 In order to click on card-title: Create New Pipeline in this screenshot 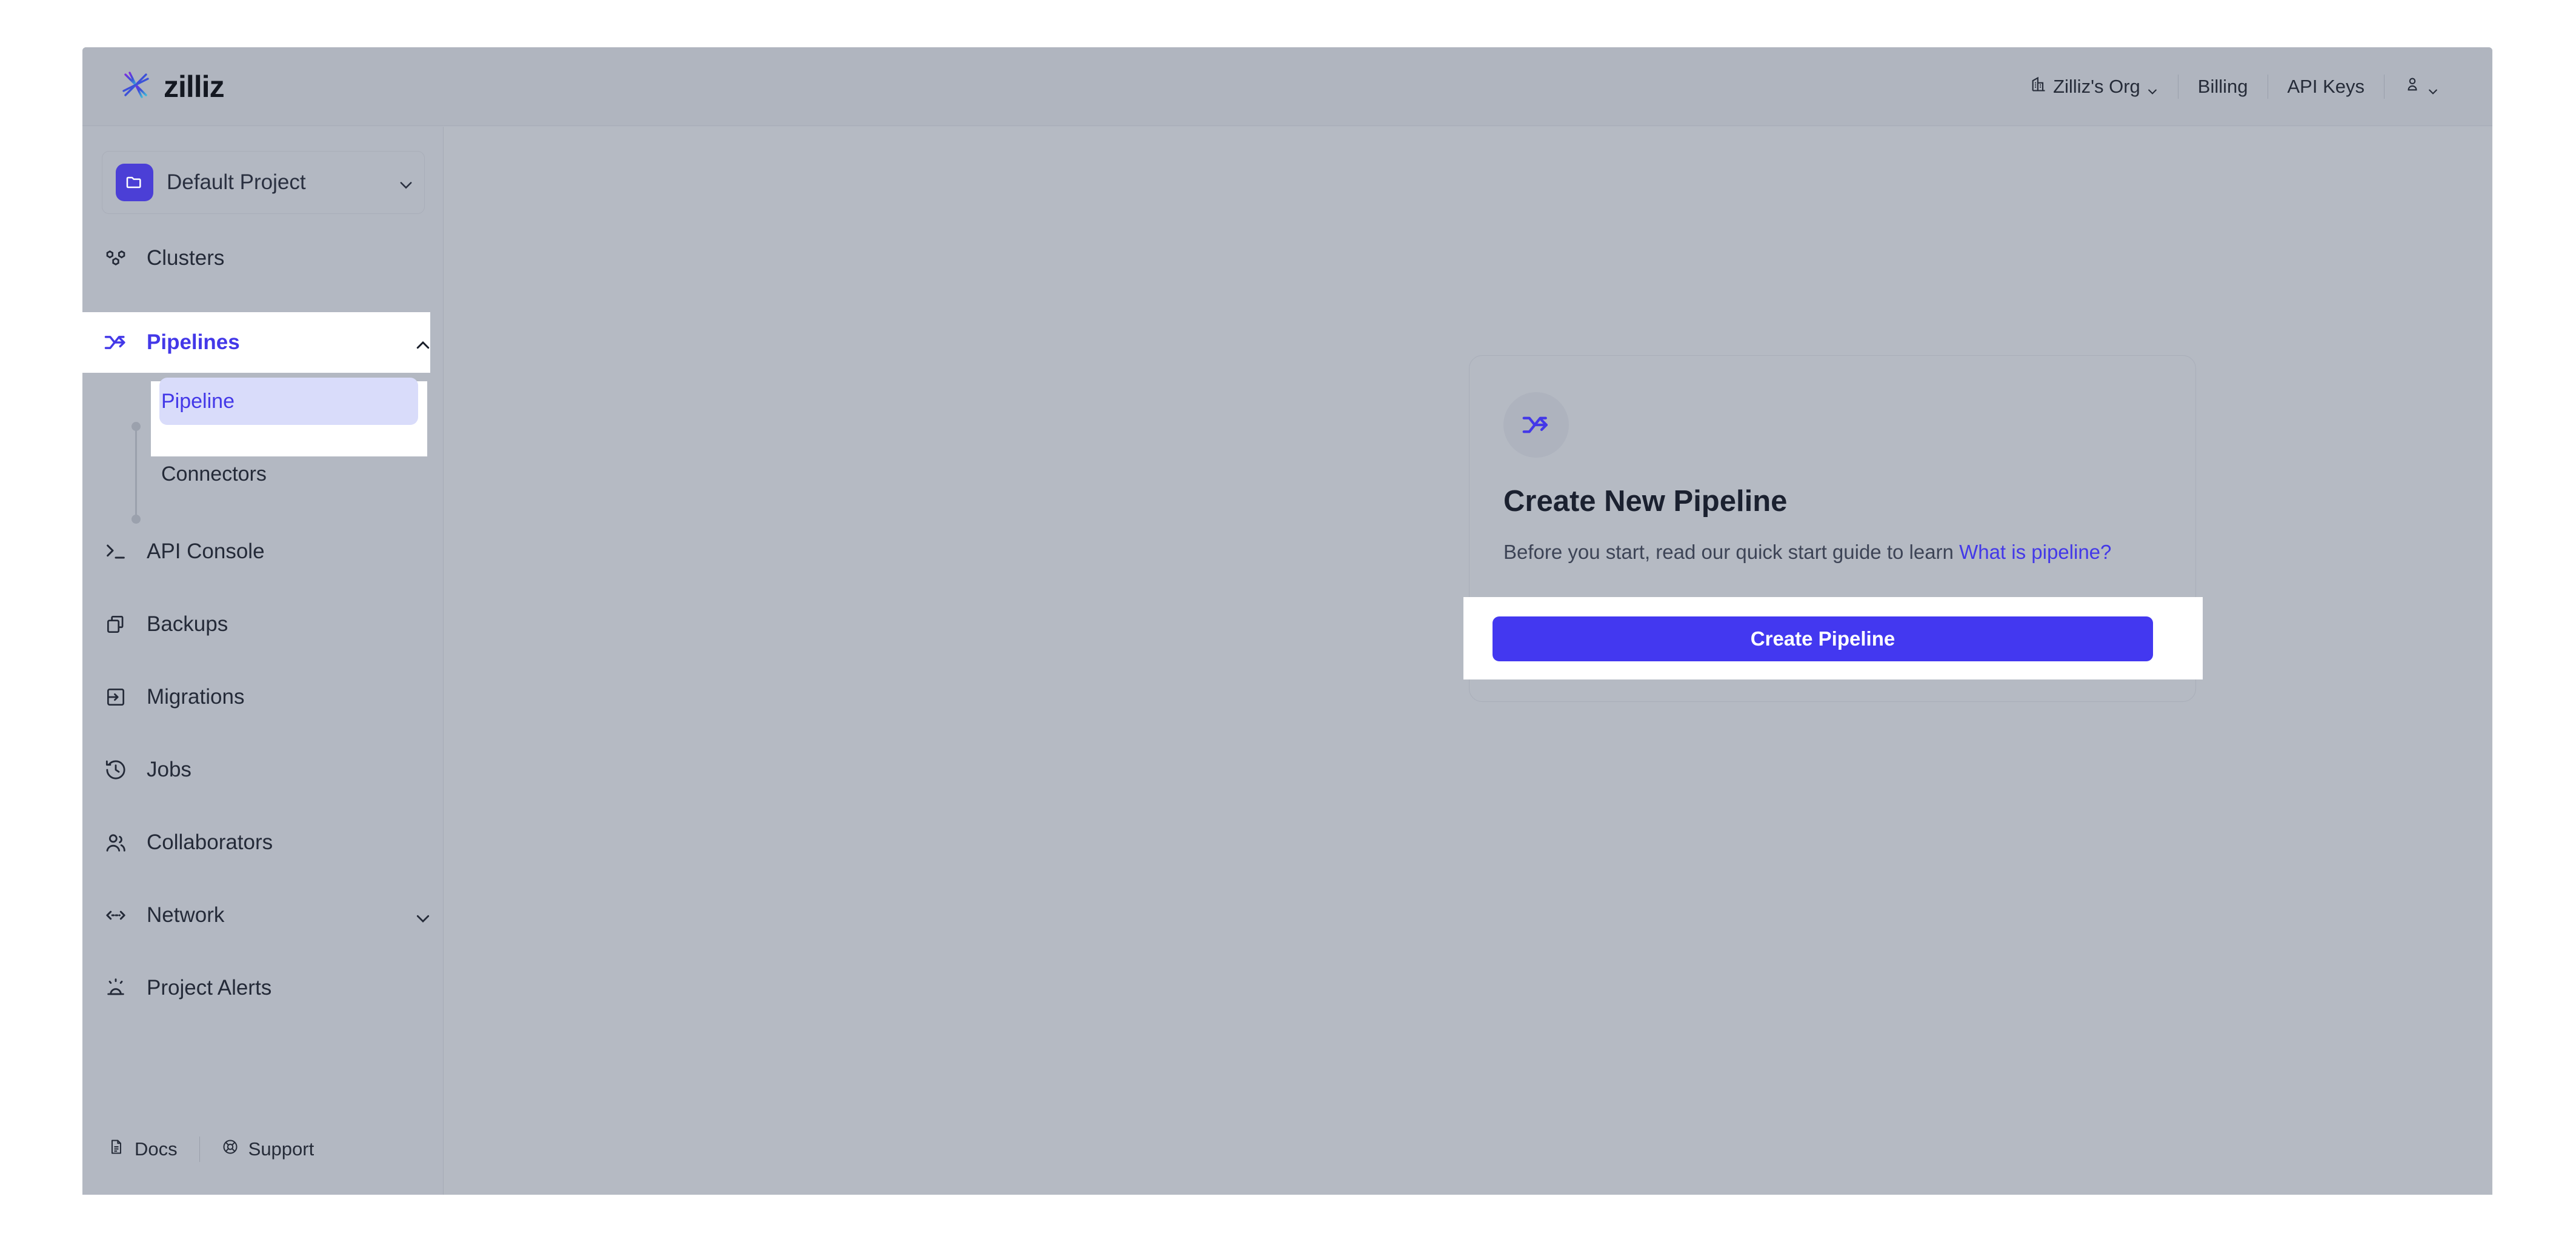, I will do `click(1645, 501)`.